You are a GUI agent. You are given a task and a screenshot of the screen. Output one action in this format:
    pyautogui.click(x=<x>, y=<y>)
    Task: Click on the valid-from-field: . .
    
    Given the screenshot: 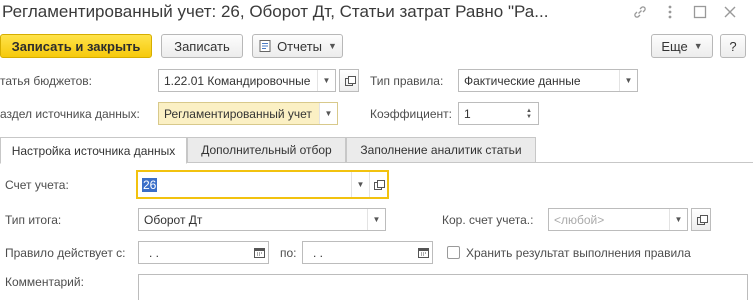 What is the action you would take?
    pyautogui.click(x=203, y=252)
    